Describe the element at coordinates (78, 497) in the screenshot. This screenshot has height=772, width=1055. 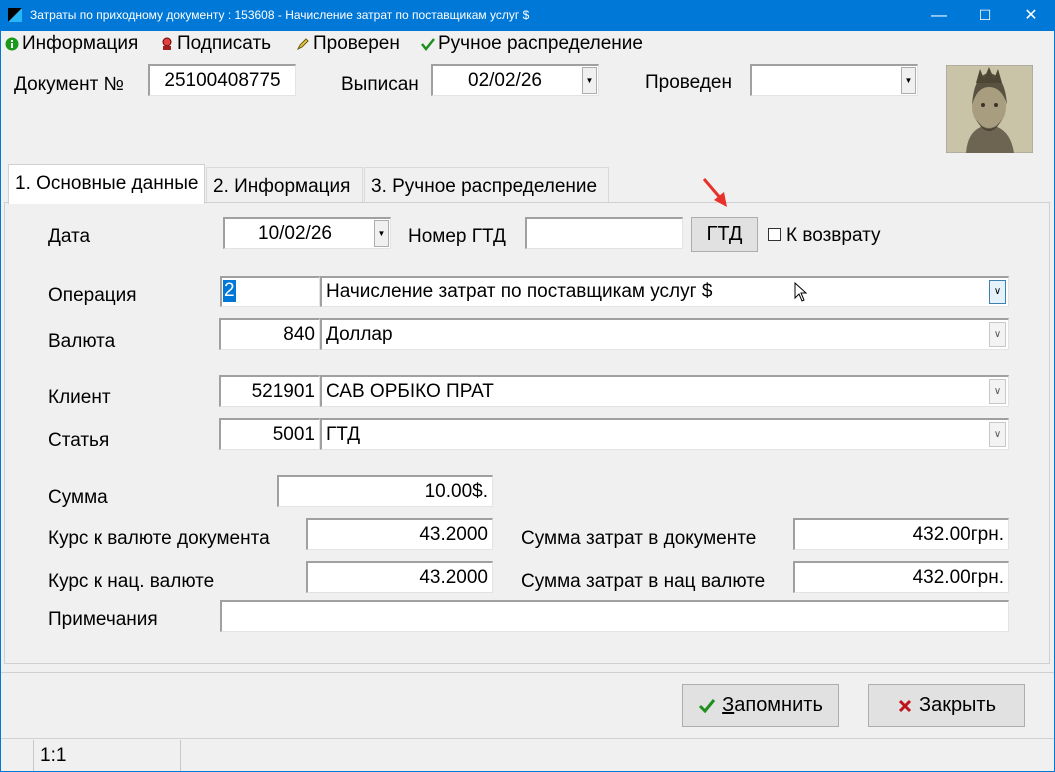
I see `sum-label: Сумма` at that location.